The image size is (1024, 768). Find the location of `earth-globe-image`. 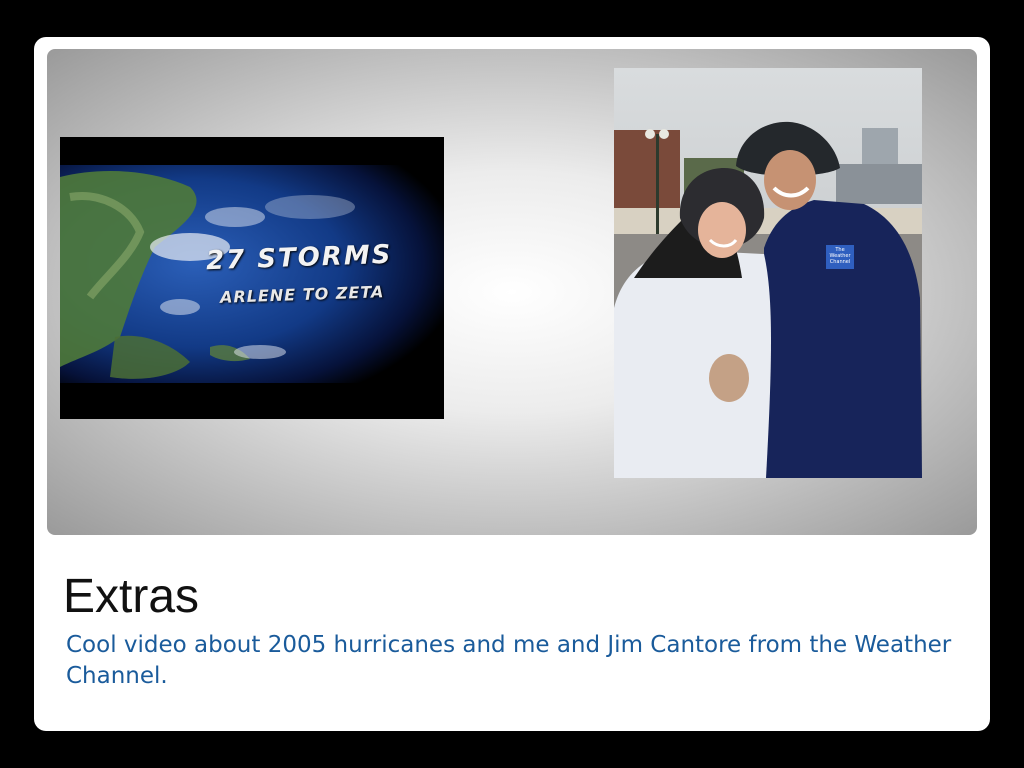

earth-globe-image is located at coordinates (252, 278).